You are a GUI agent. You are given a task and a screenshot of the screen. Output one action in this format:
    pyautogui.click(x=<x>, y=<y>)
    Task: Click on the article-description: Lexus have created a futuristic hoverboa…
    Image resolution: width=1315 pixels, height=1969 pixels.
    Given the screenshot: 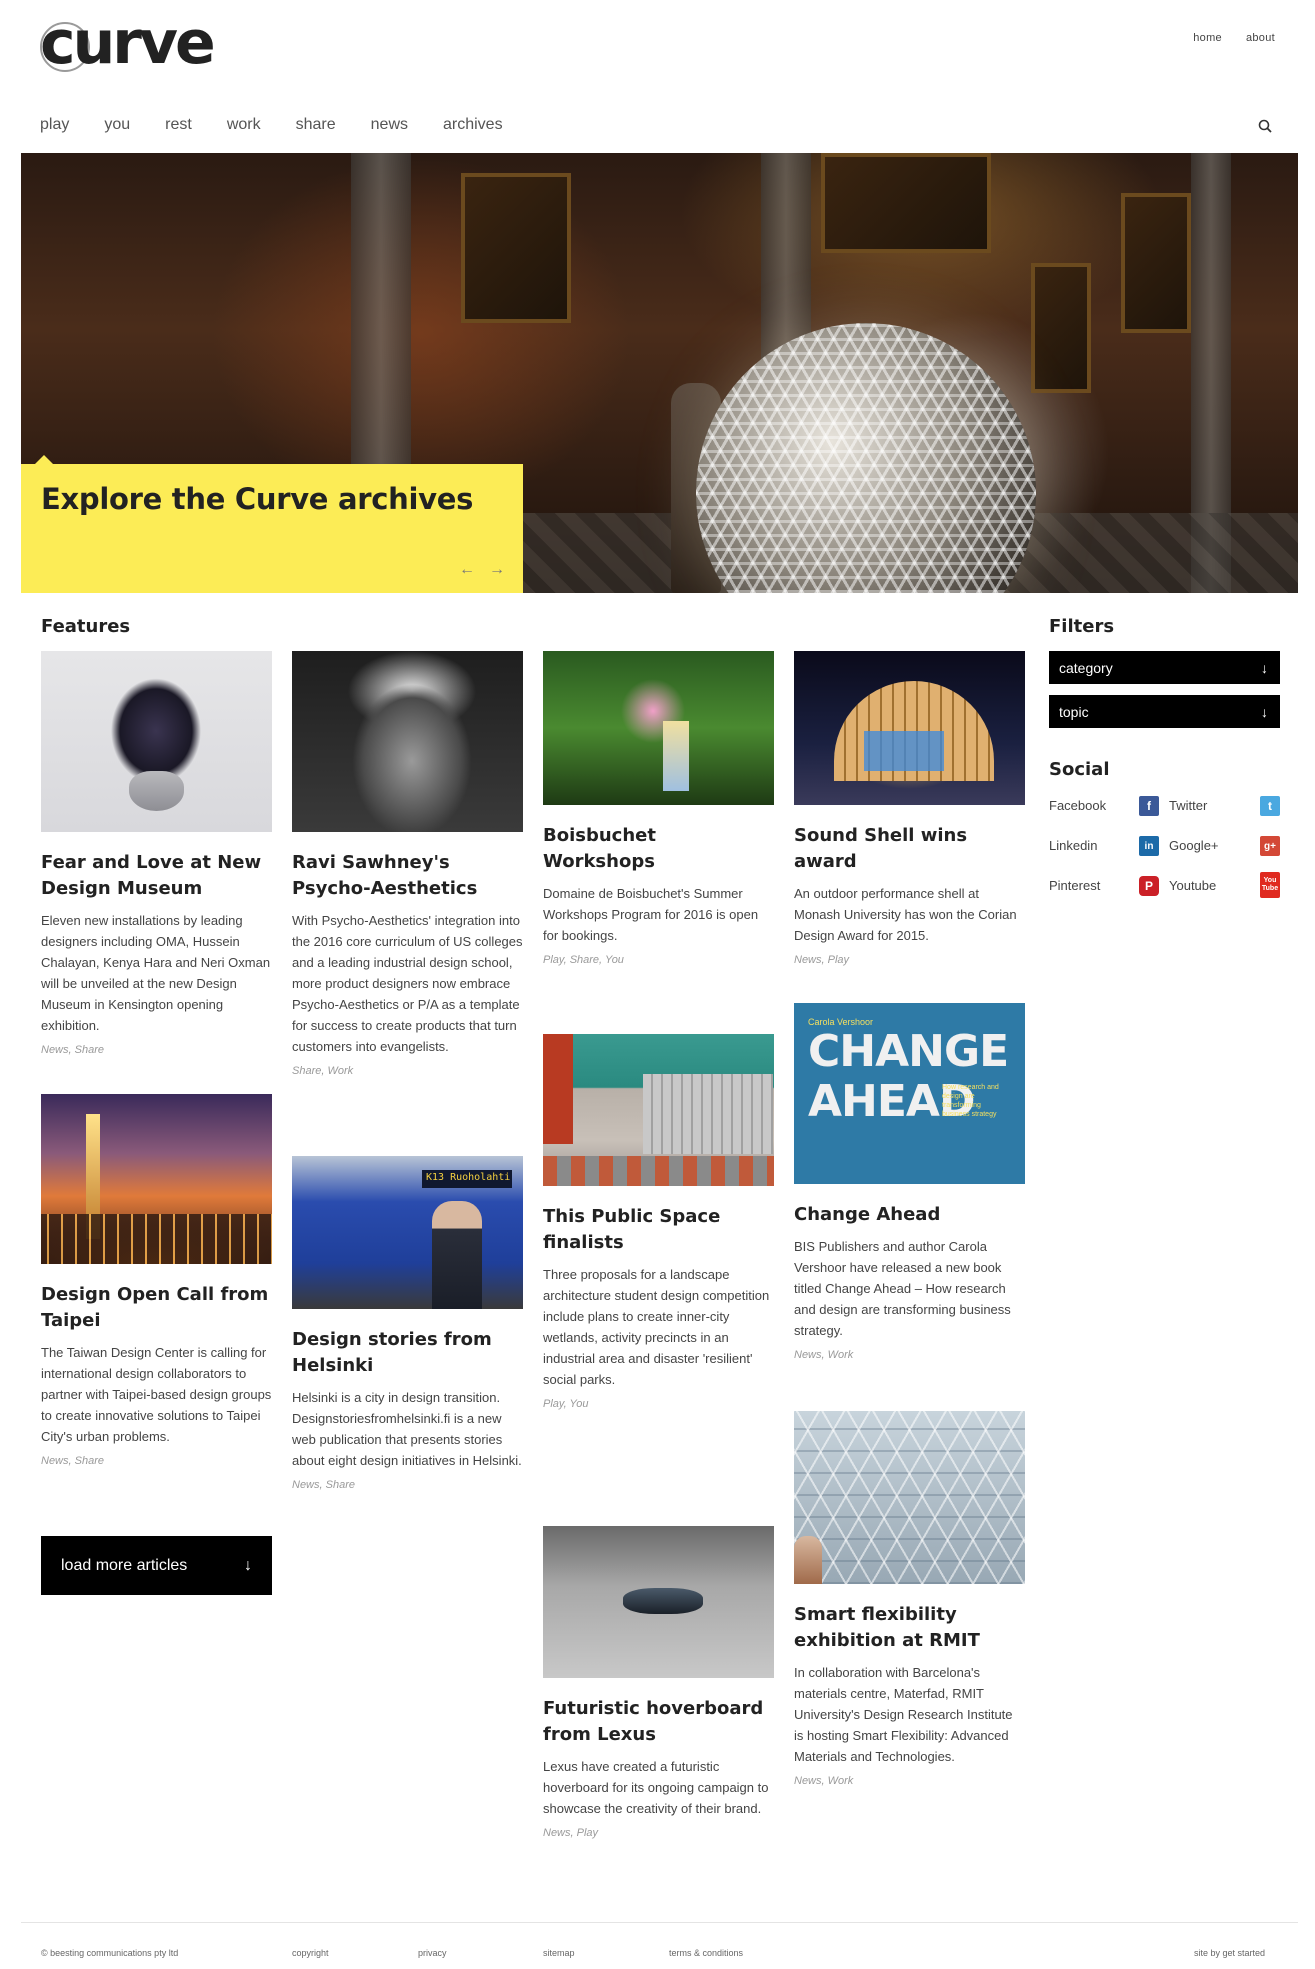 What is the action you would take?
    pyautogui.click(x=656, y=1787)
    